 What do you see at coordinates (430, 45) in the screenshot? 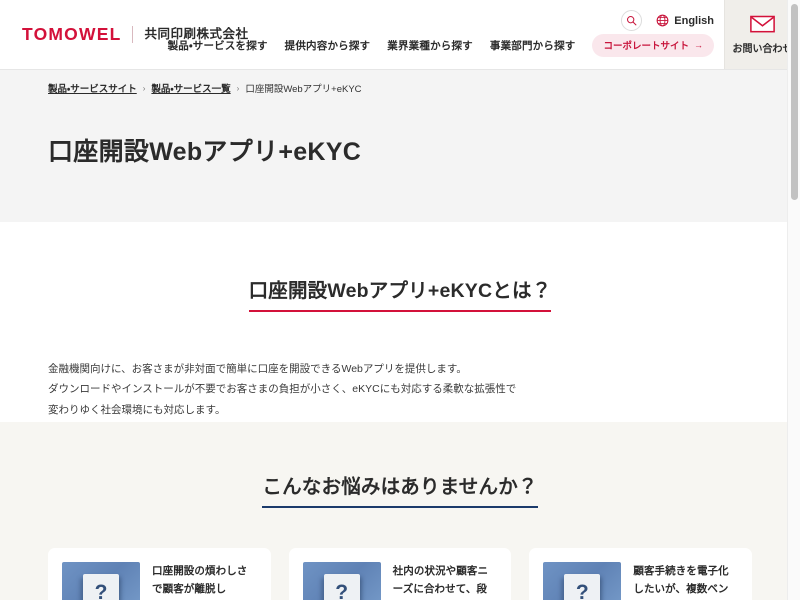
I see `nav-item-industries: 業界業種から探す` at bounding box center [430, 45].